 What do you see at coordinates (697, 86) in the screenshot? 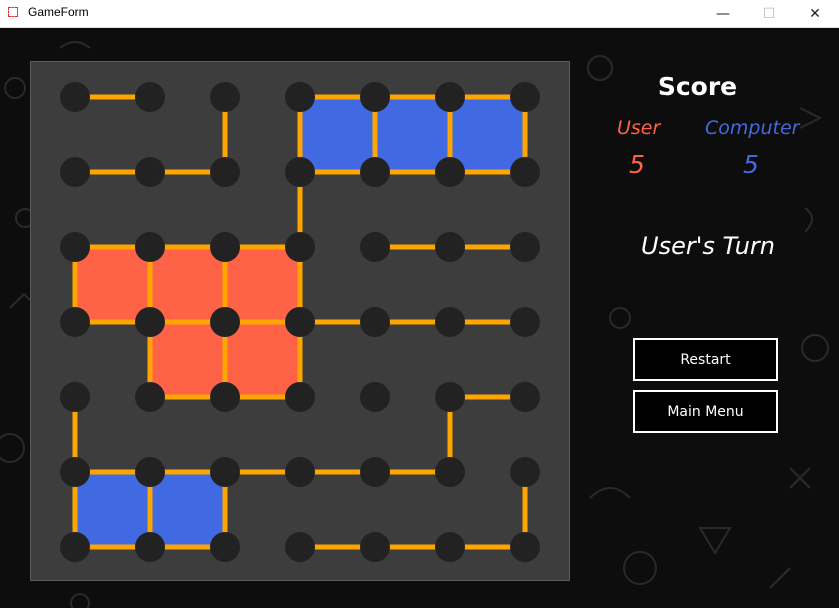
I see `score-title: Score` at bounding box center [697, 86].